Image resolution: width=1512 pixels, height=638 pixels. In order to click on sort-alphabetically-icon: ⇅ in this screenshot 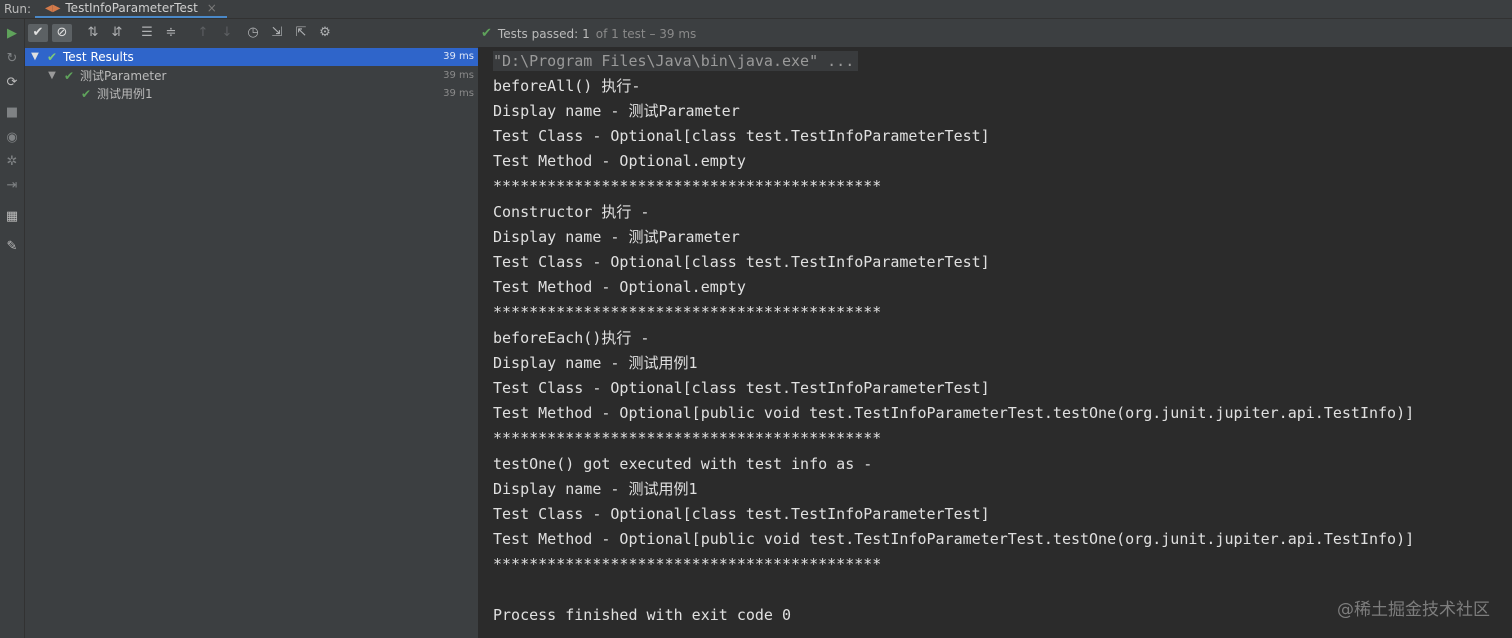, I will do `click(93, 33)`.